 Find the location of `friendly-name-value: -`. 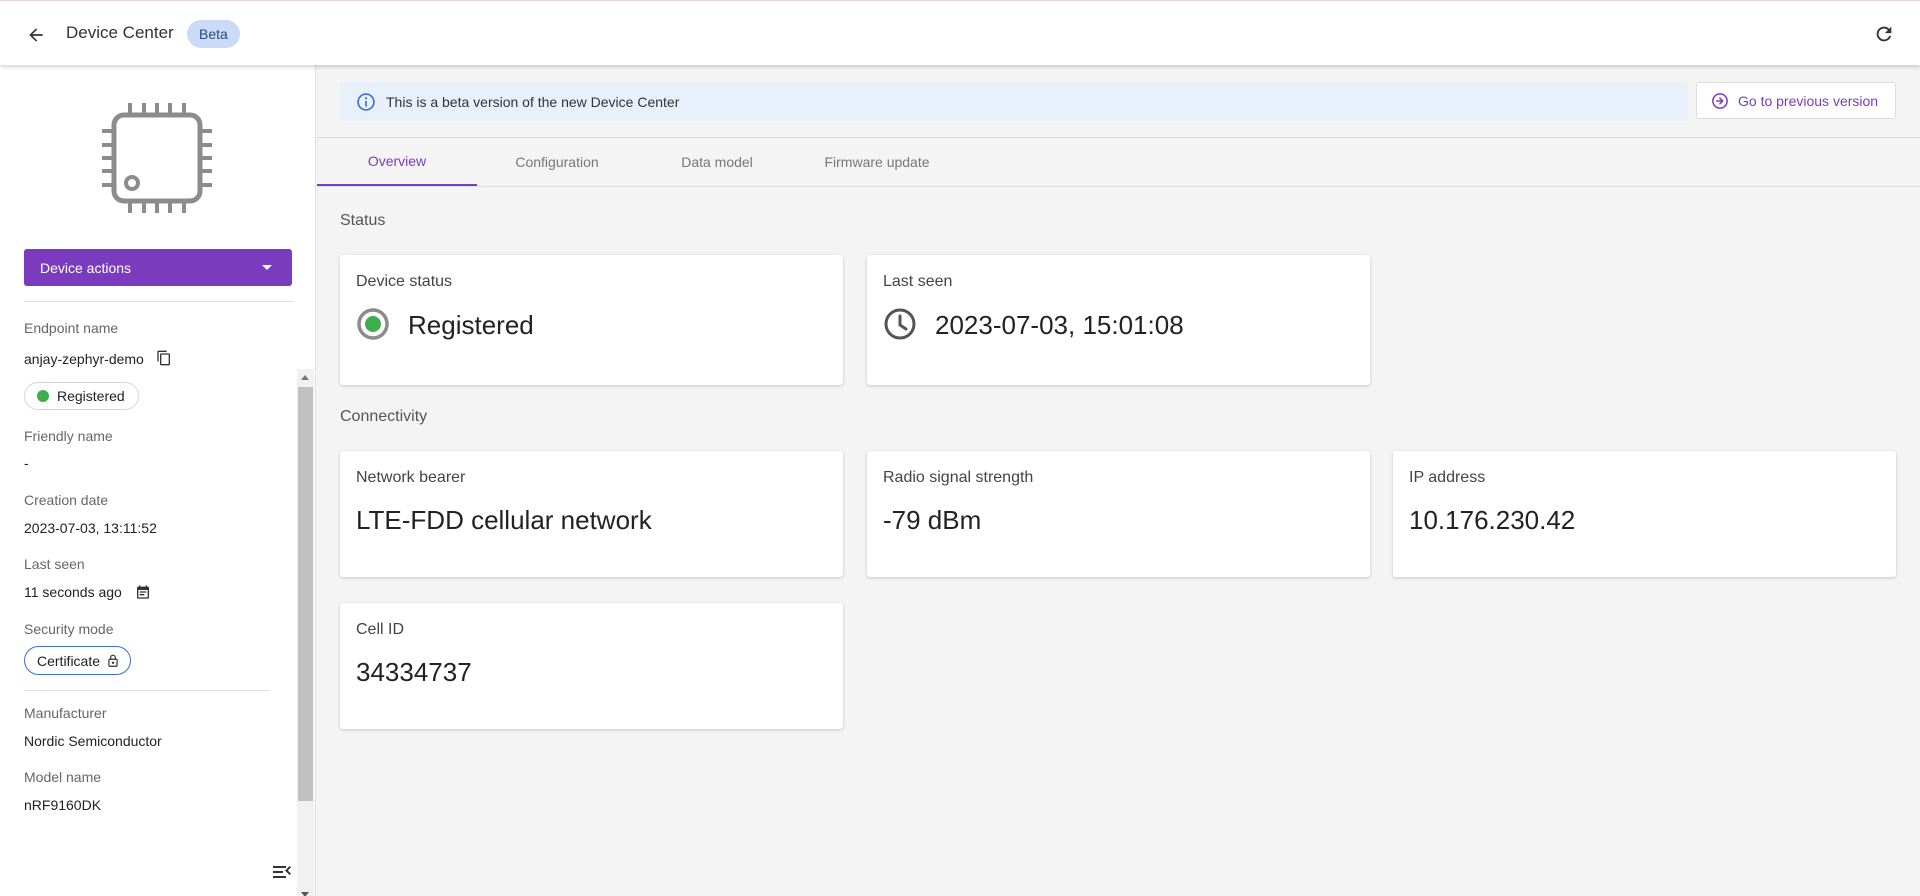

friendly-name-value: - is located at coordinates (26, 463).